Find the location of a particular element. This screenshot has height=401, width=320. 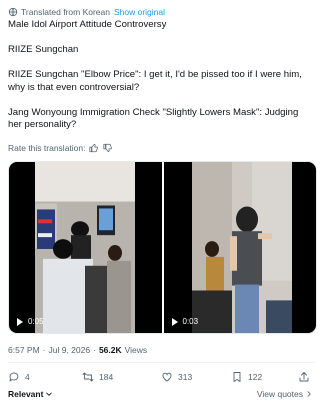

show-original-link: Show original is located at coordinates (139, 12).